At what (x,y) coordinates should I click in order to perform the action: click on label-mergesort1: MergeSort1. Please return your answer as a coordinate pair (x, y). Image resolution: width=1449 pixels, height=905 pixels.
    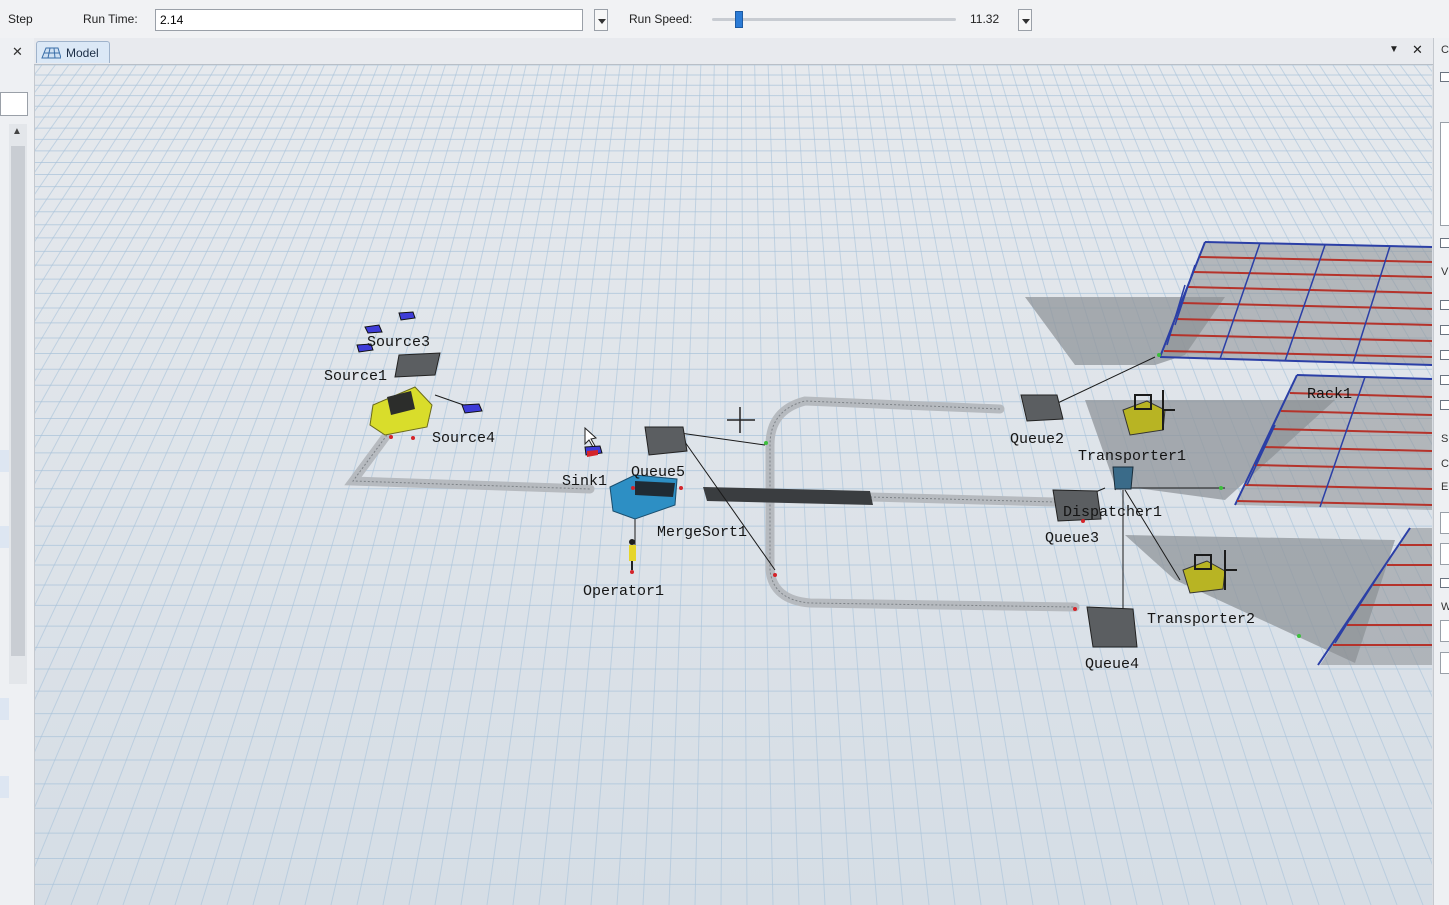
    Looking at the image, I should click on (702, 532).